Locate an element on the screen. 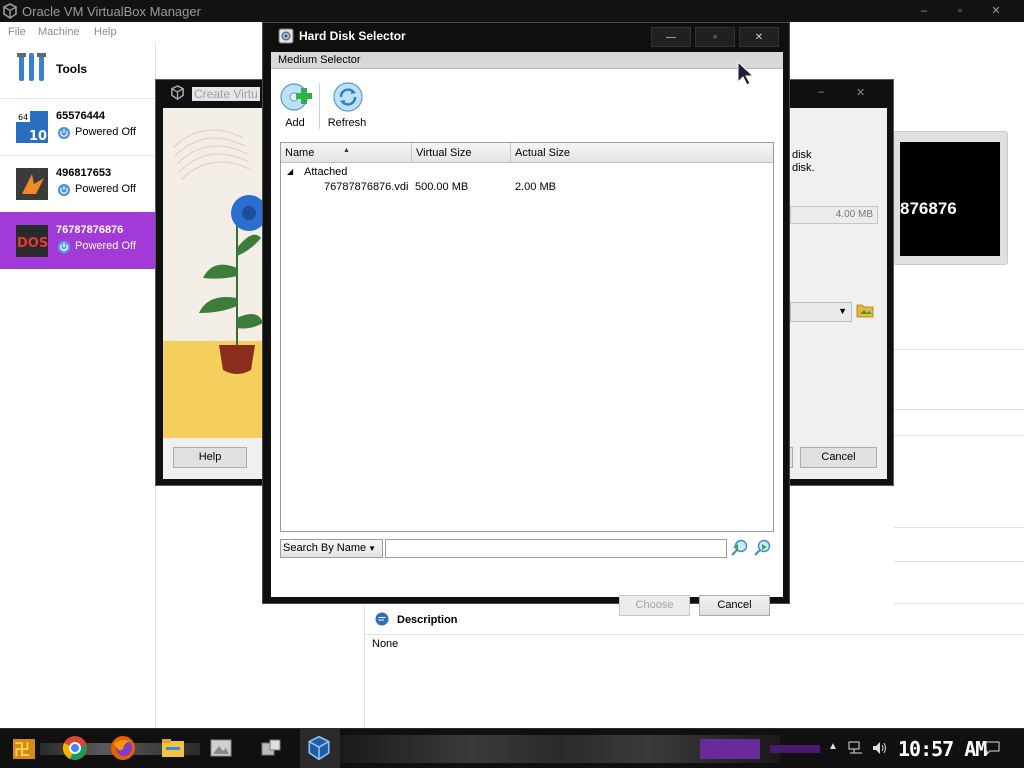 The width and height of the screenshot is (1024, 768). start-icon: 卍 is located at coordinates (24, 749).